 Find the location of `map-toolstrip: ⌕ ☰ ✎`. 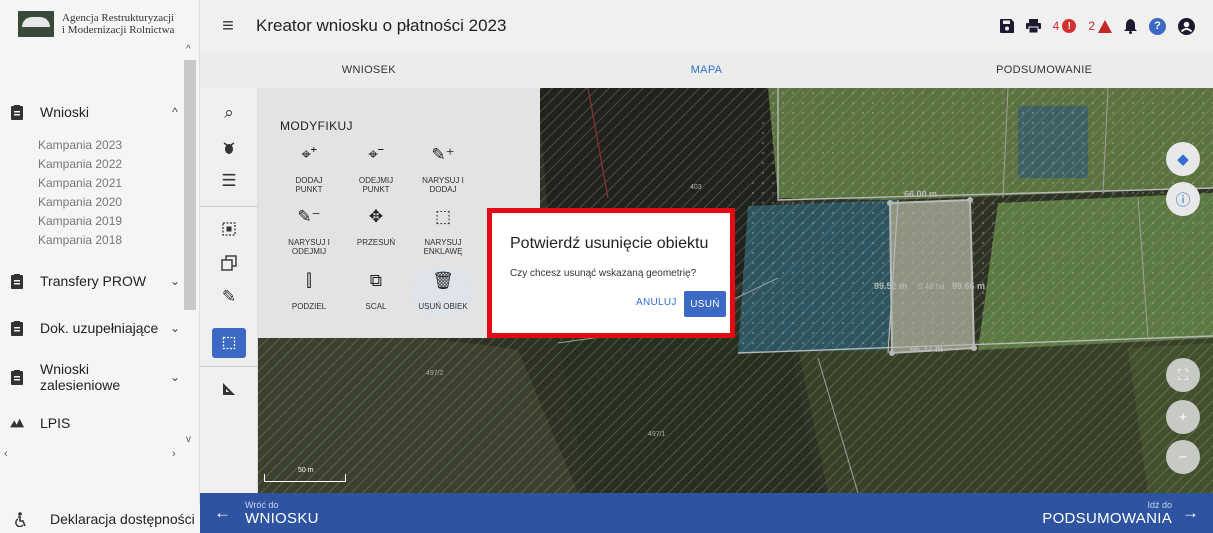

map-toolstrip: ⌕ ☰ ✎ is located at coordinates (229, 290).